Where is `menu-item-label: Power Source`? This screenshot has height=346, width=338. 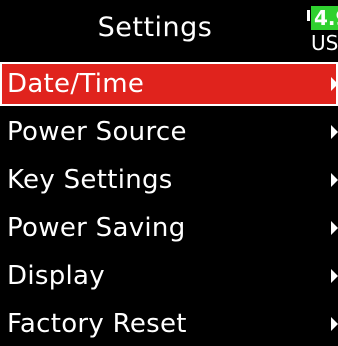 menu-item-label: Power Source is located at coordinates (97, 132).